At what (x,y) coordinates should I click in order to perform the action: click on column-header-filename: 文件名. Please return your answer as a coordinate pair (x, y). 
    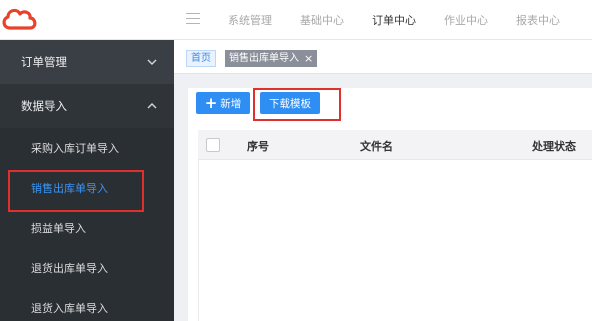
    Looking at the image, I should click on (376, 146).